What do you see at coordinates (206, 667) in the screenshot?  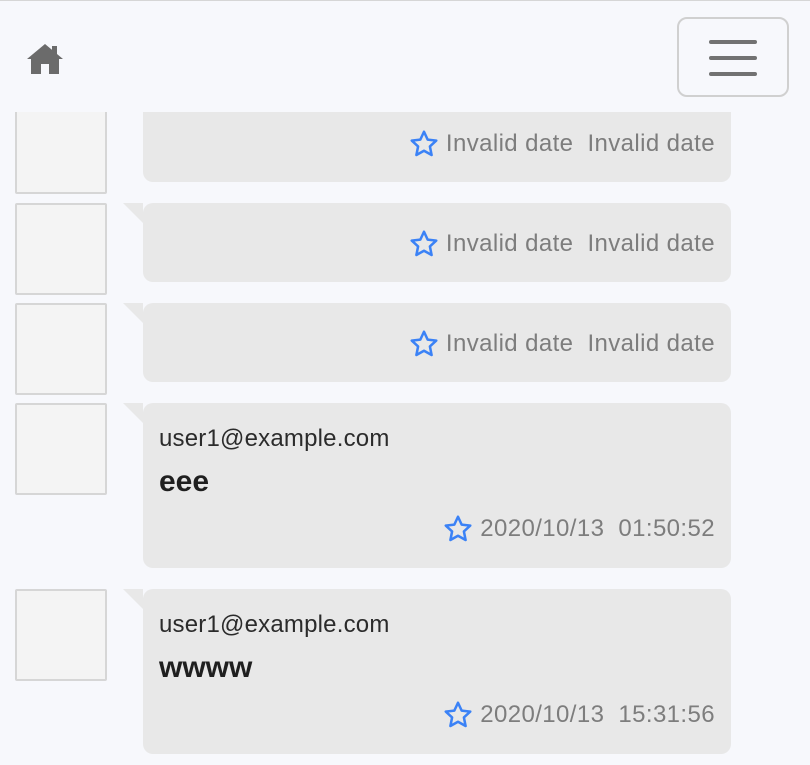 I see `message-text: wwww` at bounding box center [206, 667].